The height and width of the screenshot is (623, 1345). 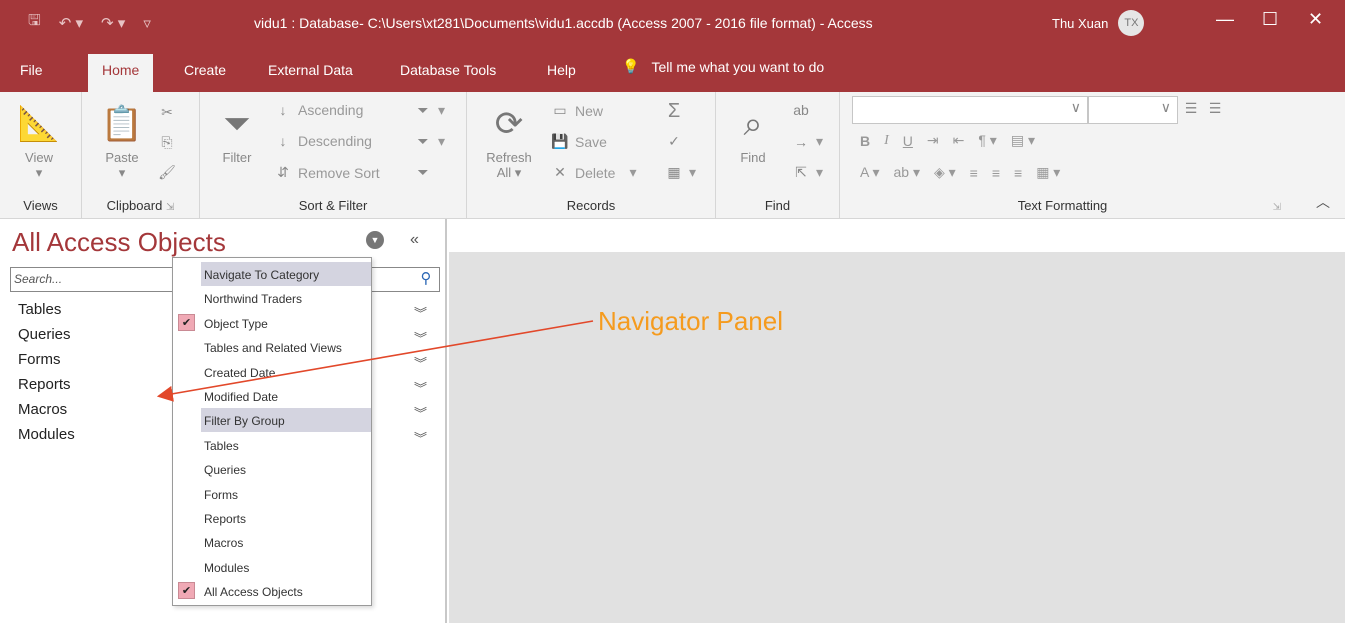 What do you see at coordinates (414, 240) in the screenshot?
I see `shutter-bar-close-icon: «` at bounding box center [414, 240].